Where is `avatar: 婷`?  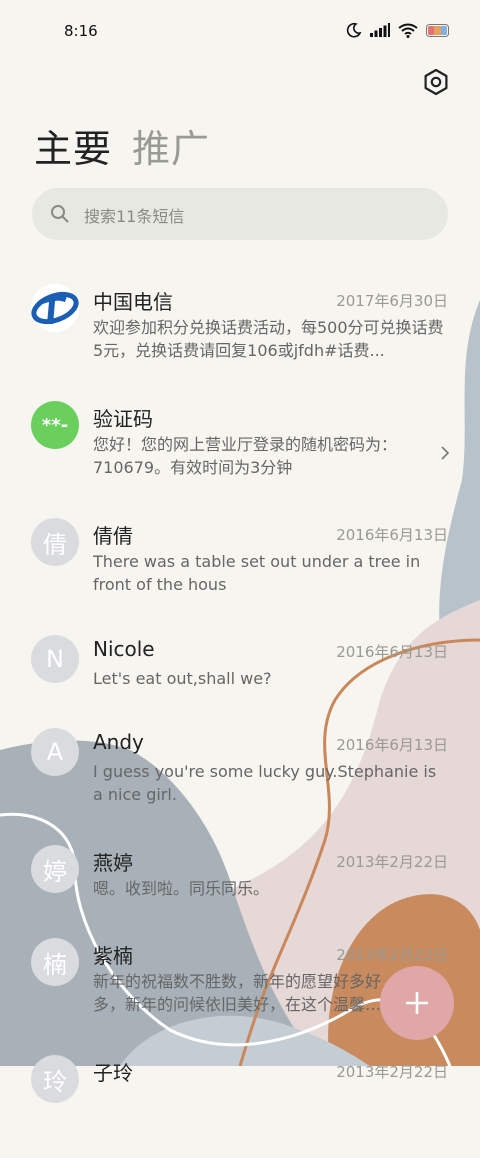 avatar: 婷 is located at coordinates (55, 869).